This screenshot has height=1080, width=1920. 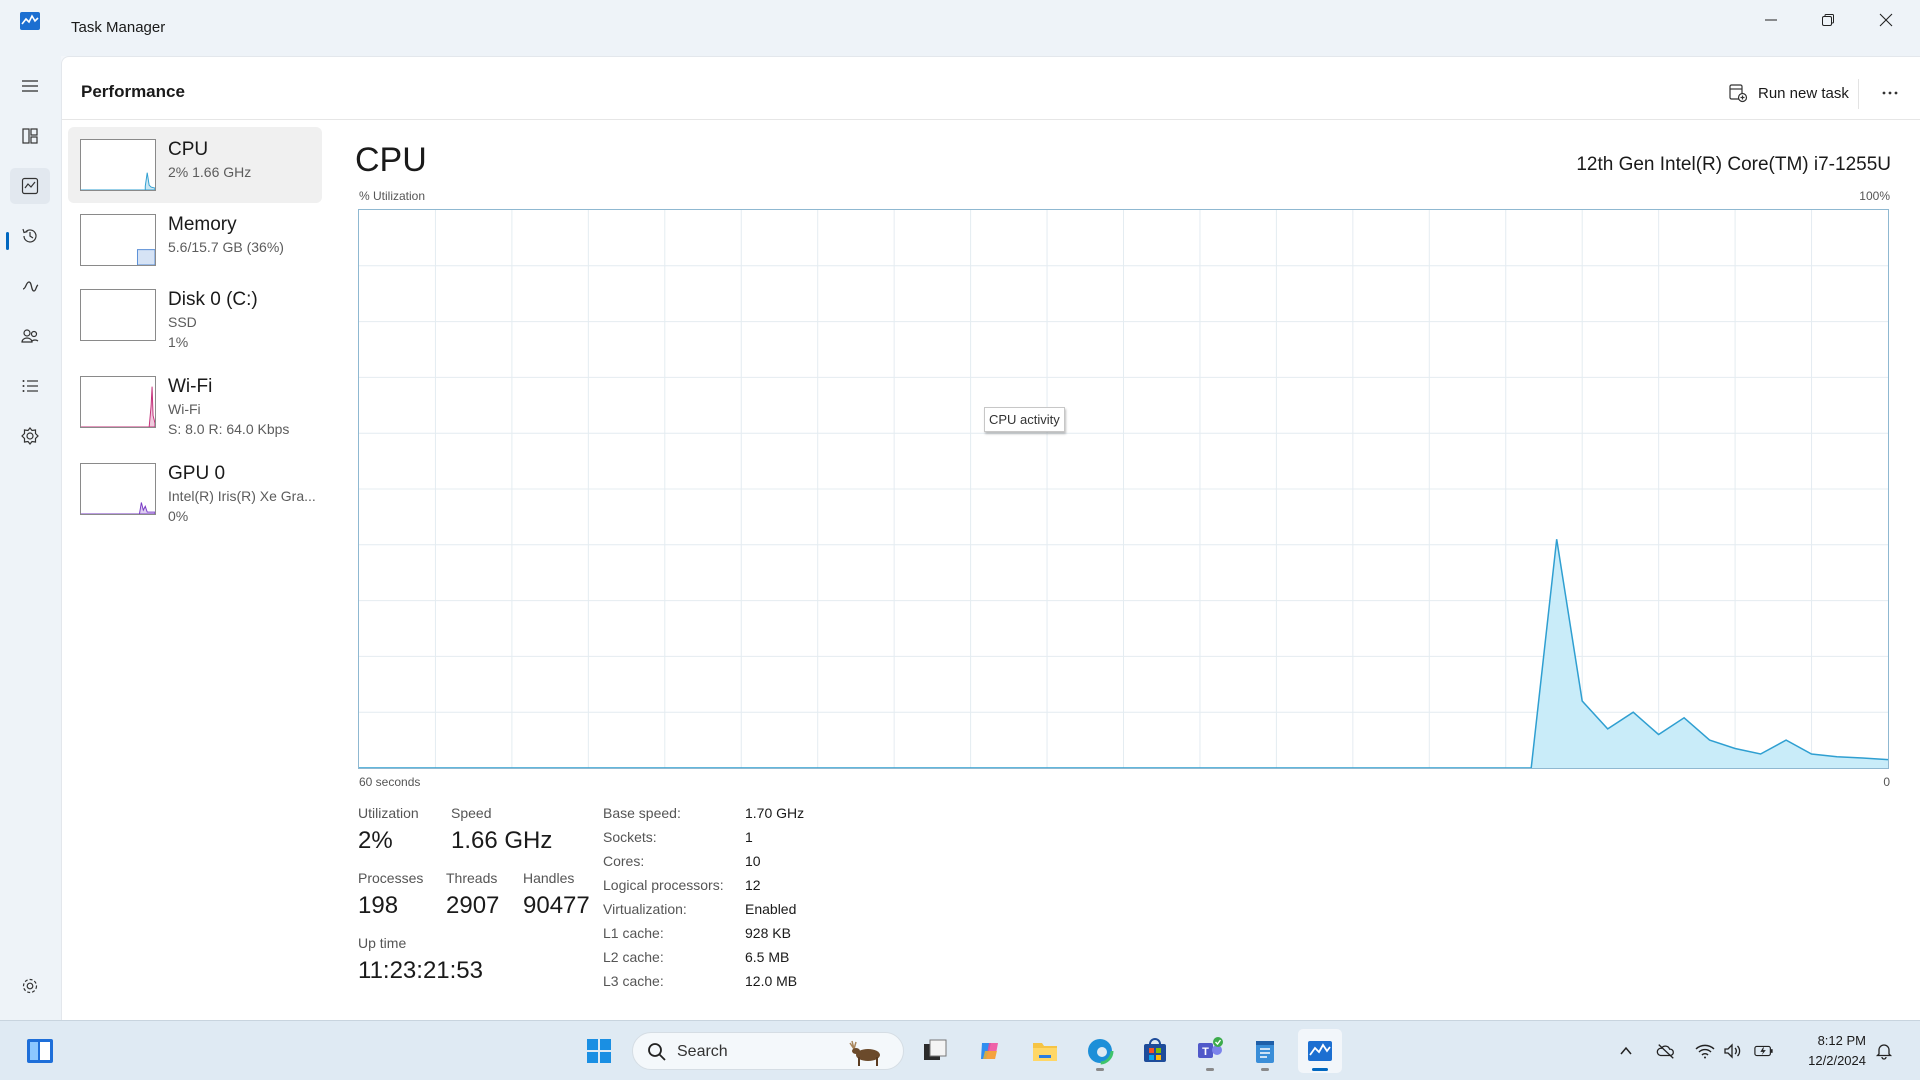 I want to click on task-manager-icon, so click(x=1320, y=1051).